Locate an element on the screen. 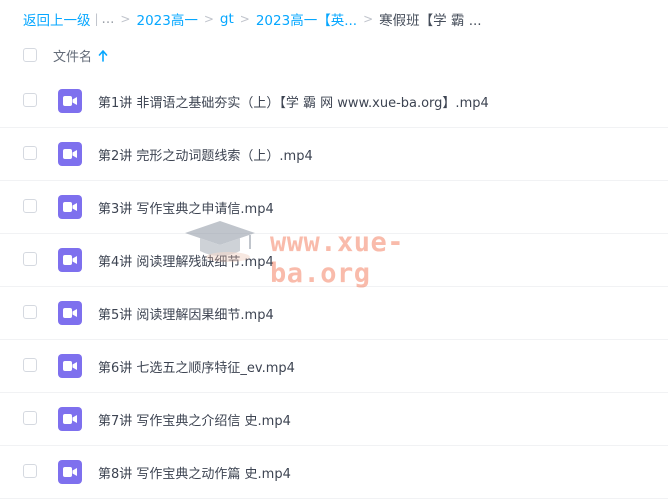 This screenshot has width=668, height=499. file-row: 第3讲 写作宝典之申请信.mp4 is located at coordinates (334, 207).